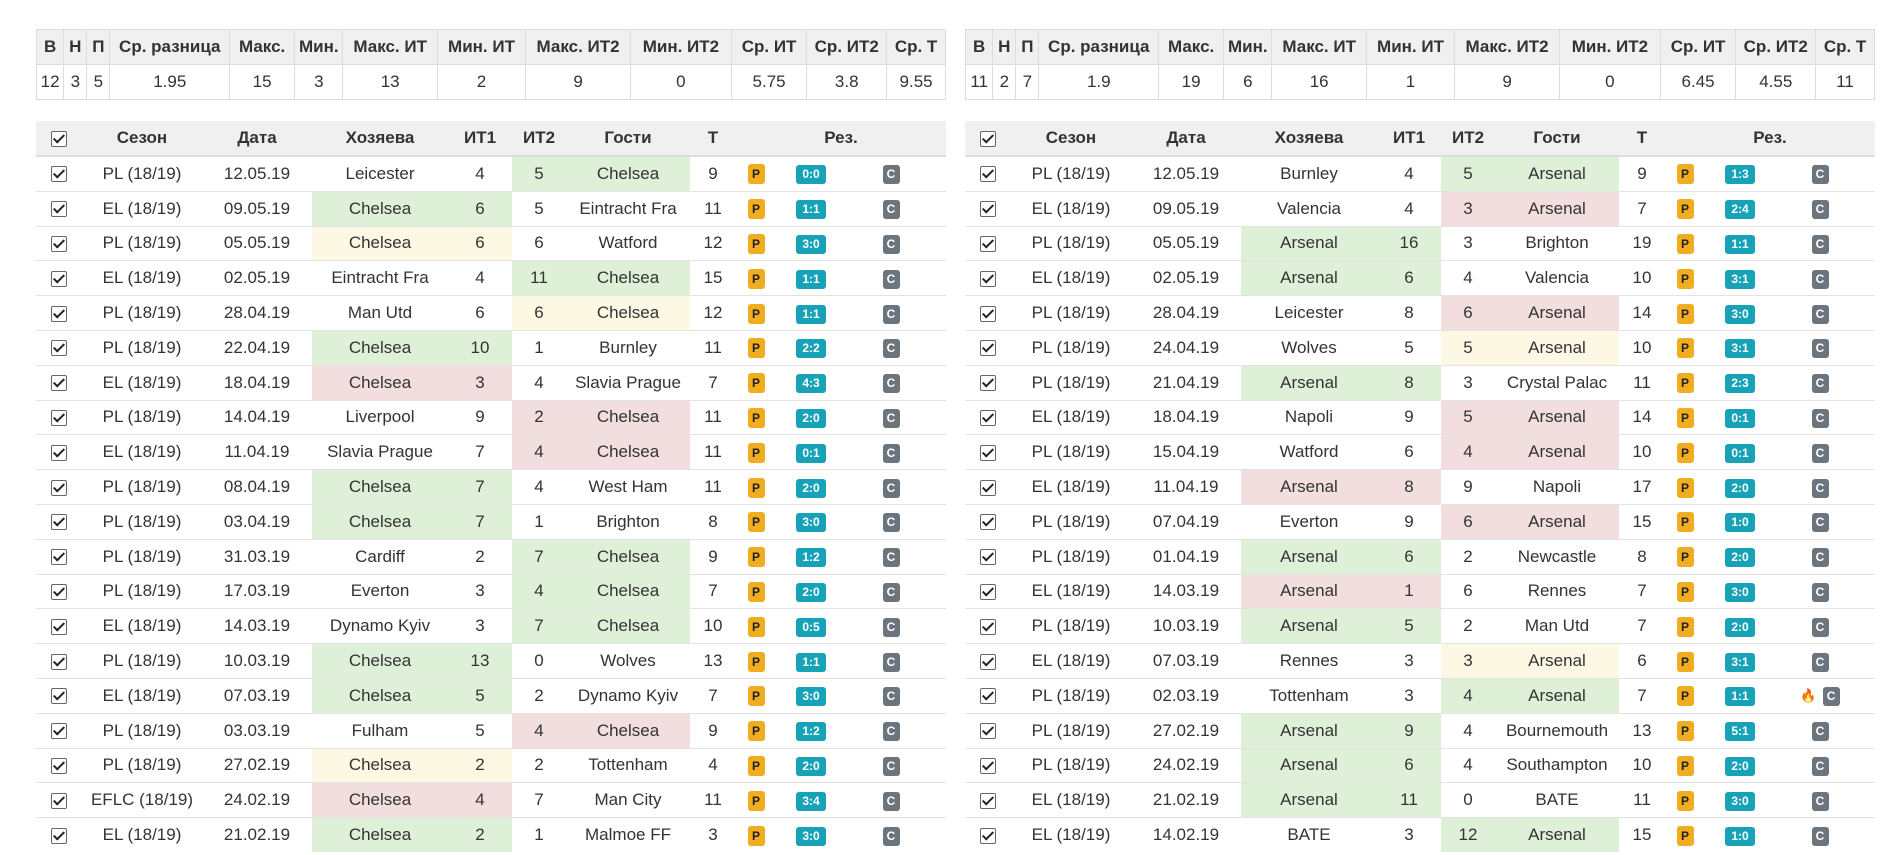 This screenshot has width=1900, height=855. Describe the element at coordinates (1740, 349) in the screenshot. I see `result-badge: 3:1` at that location.